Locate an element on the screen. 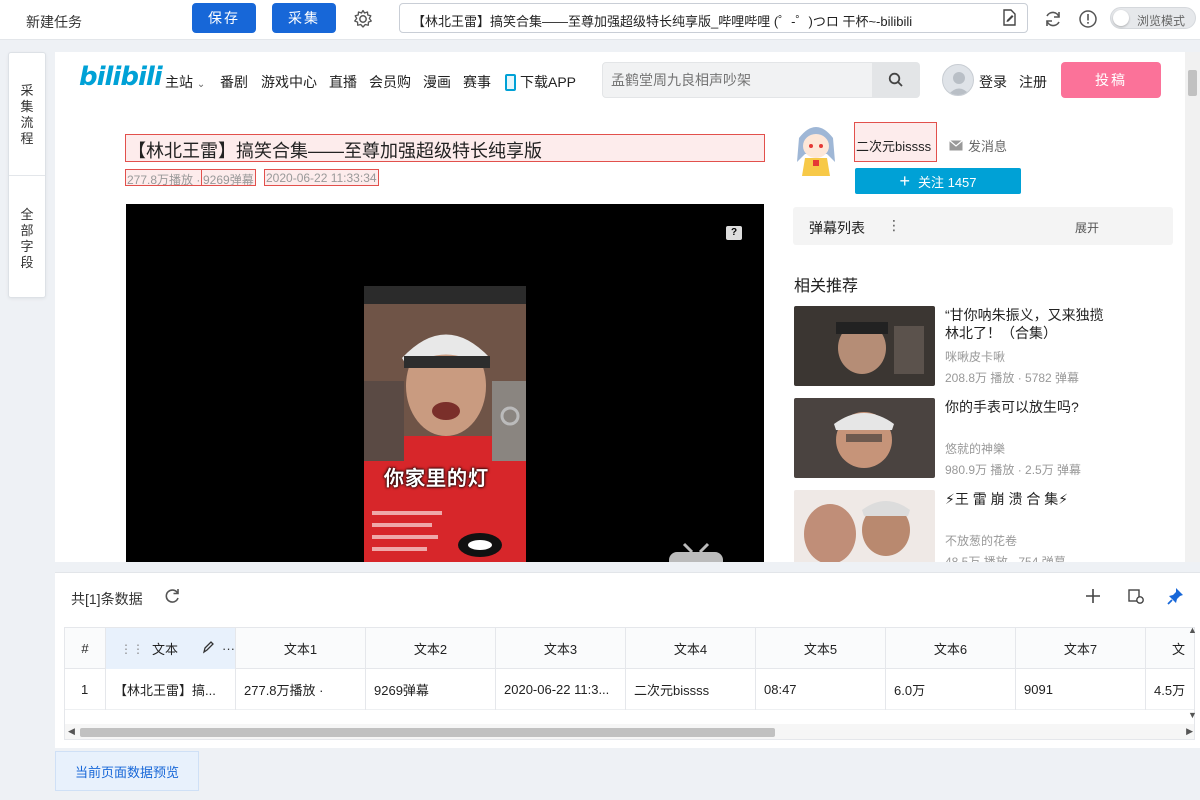  user-avatar is located at coordinates (958, 80).